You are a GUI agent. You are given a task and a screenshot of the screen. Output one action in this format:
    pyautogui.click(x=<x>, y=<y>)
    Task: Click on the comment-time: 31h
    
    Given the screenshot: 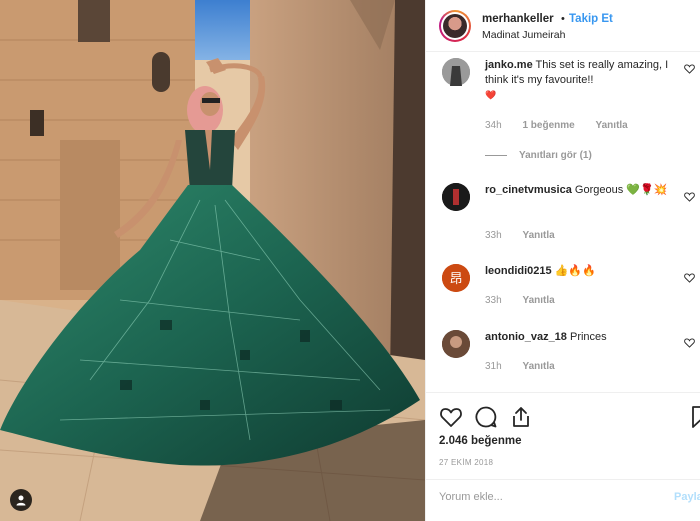 What is the action you would take?
    pyautogui.click(x=493, y=366)
    